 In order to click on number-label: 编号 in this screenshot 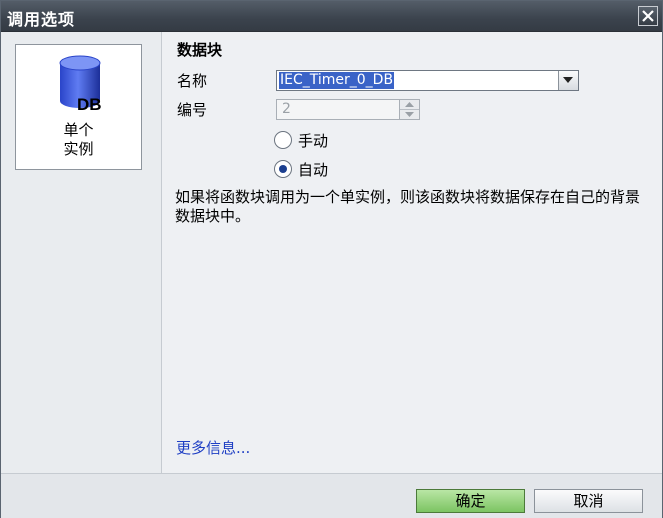, I will do `click(192, 110)`.